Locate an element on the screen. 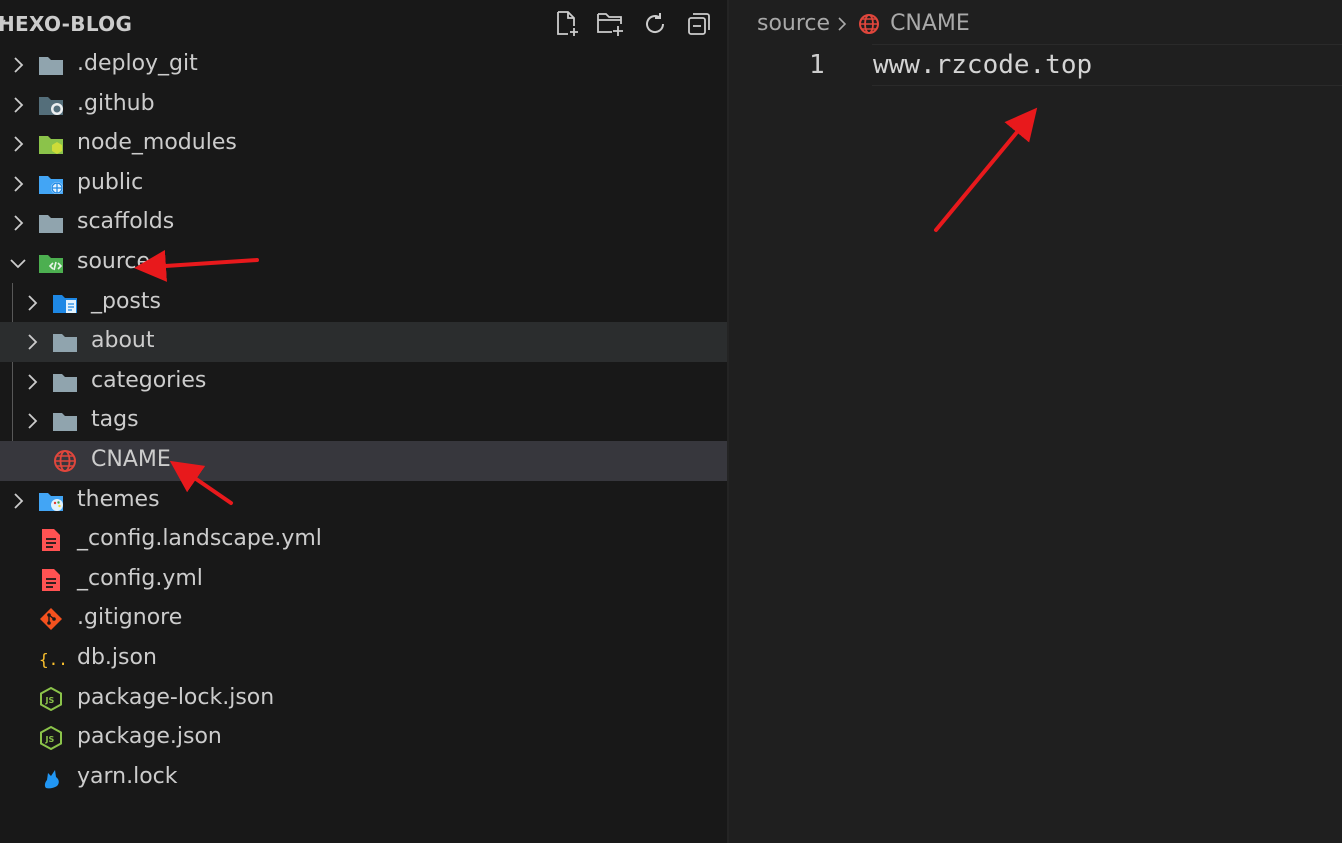 Image resolution: width=1342 pixels, height=843 pixels. folder-source-icon is located at coordinates (51, 263).